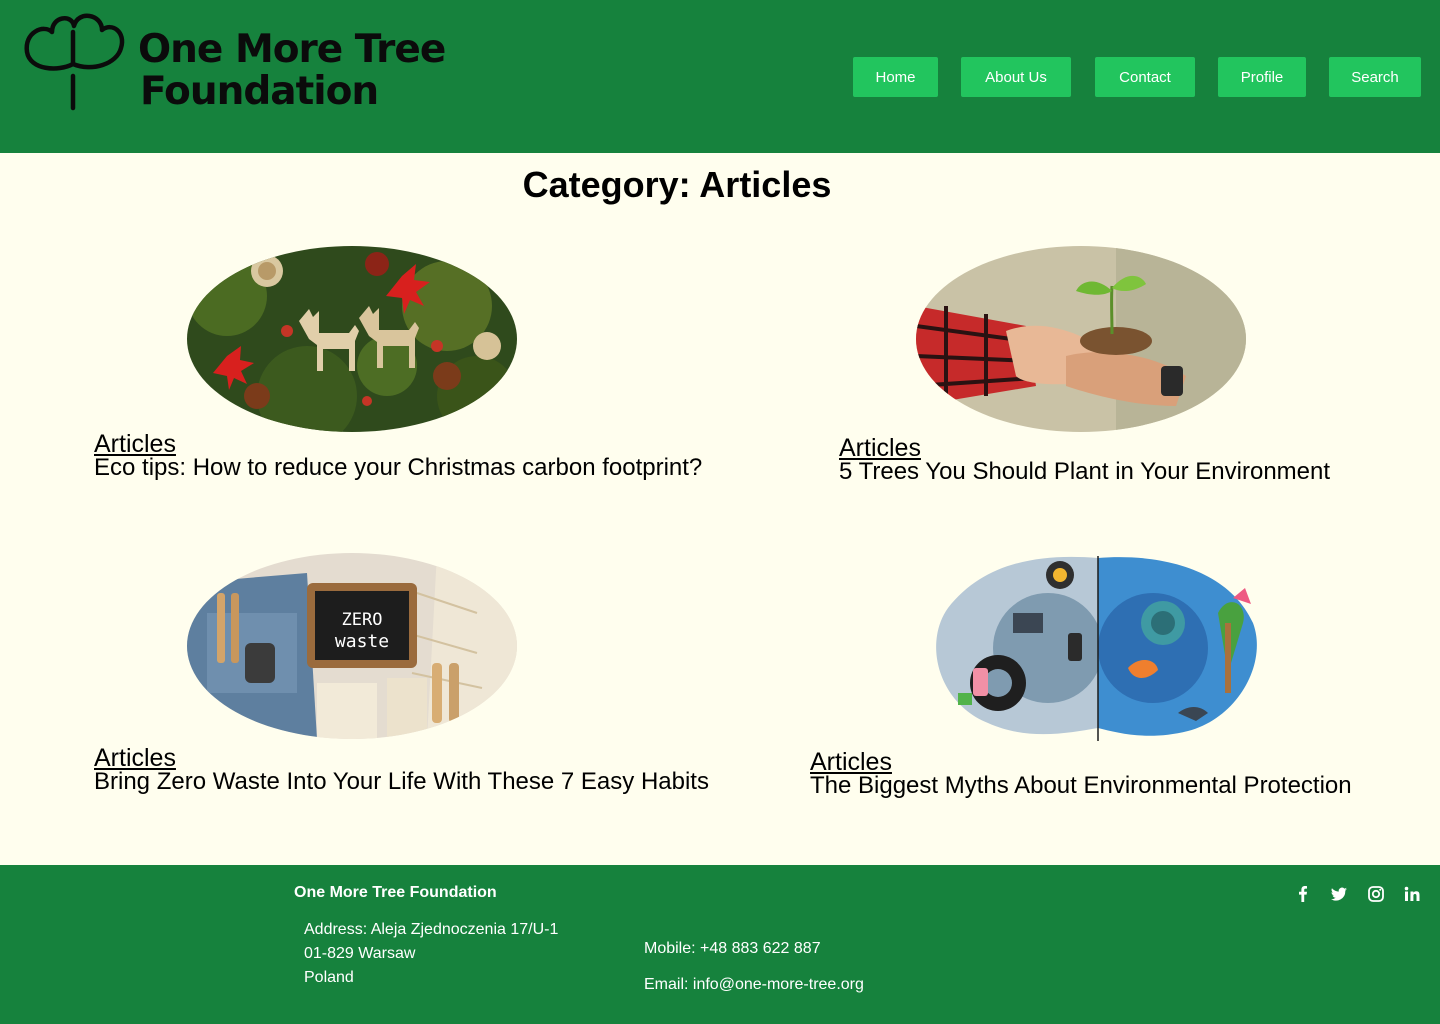  I want to click on brand-line-1: One More Tree, so click(292, 49).